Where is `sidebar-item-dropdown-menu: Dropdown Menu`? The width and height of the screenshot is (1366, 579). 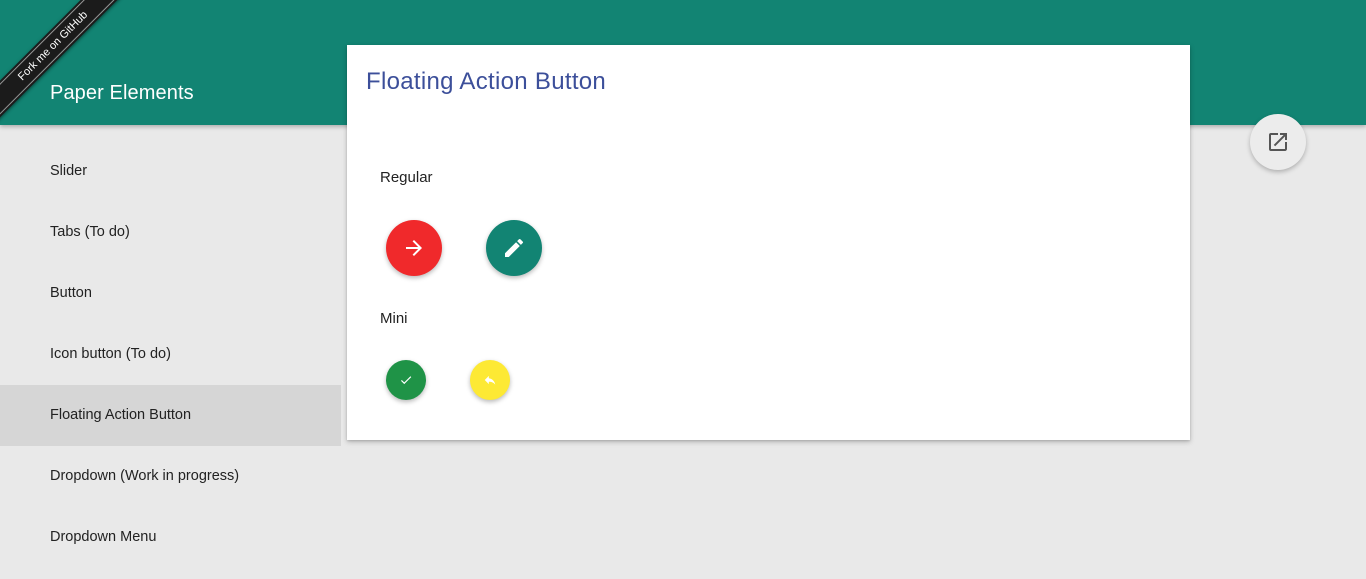
sidebar-item-dropdown-menu: Dropdown Menu is located at coordinates (170, 537).